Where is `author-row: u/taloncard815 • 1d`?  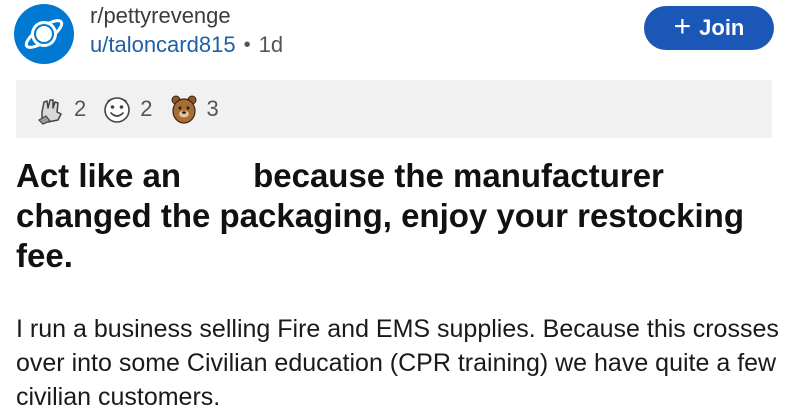 author-row: u/taloncard815 • 1d is located at coordinates (186, 45).